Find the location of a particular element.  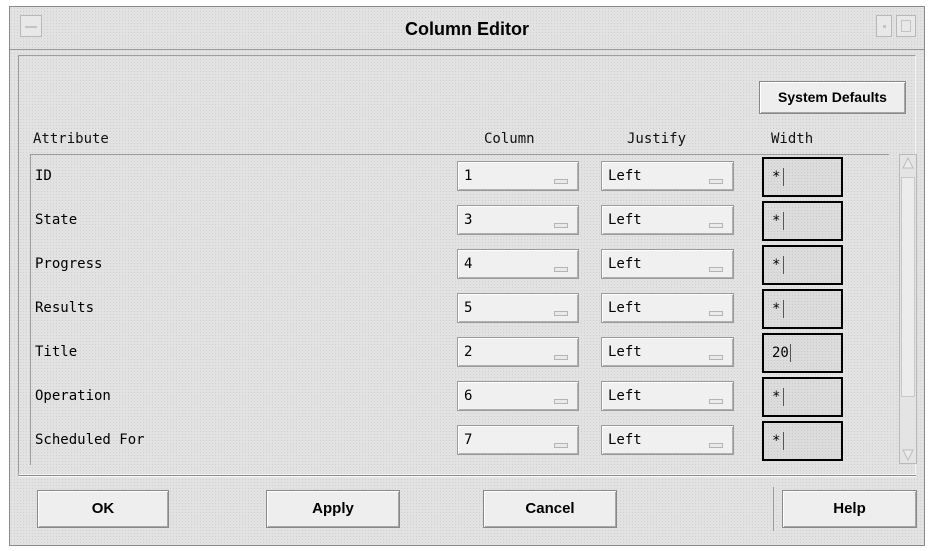

minimize-icon is located at coordinates (884, 26).